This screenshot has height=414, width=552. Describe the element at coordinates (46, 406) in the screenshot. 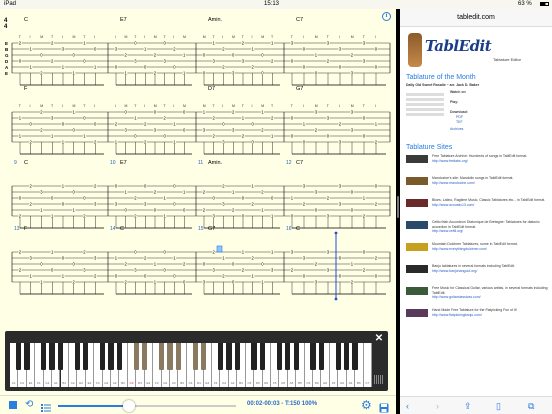

I see `list-icon` at that location.